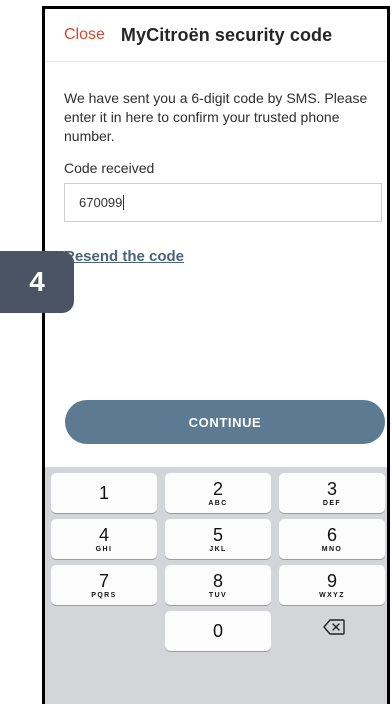  What do you see at coordinates (84, 35) in the screenshot?
I see `close-link: Close` at bounding box center [84, 35].